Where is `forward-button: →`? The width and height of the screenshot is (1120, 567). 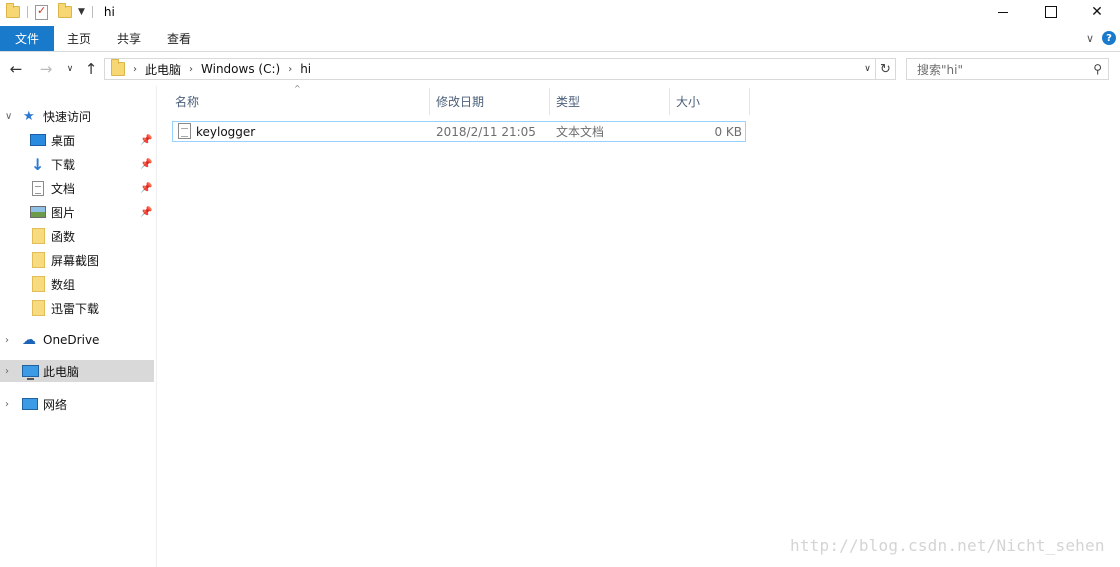 forward-button: → is located at coordinates (46, 69).